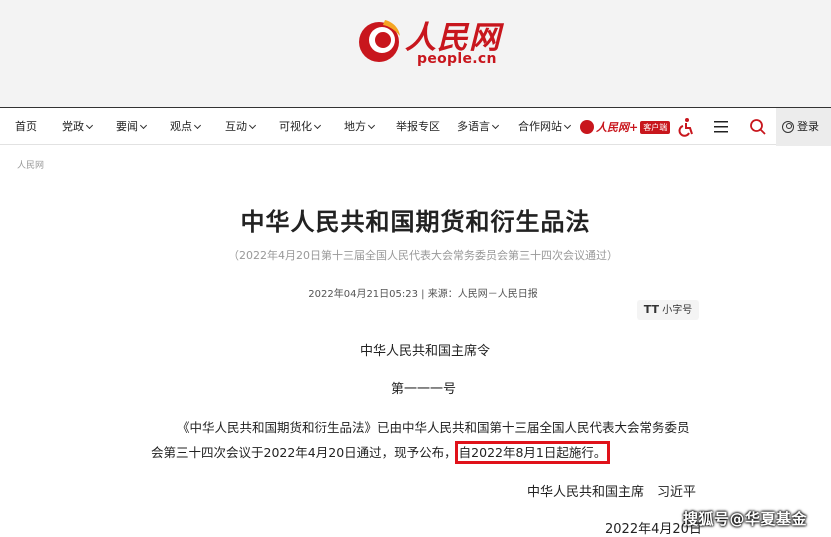 This screenshot has width=831, height=537. What do you see at coordinates (423, 294) in the screenshot?
I see `article-meta: 2022年04月21日05:23 | 来源：人民网－人民日报` at bounding box center [423, 294].